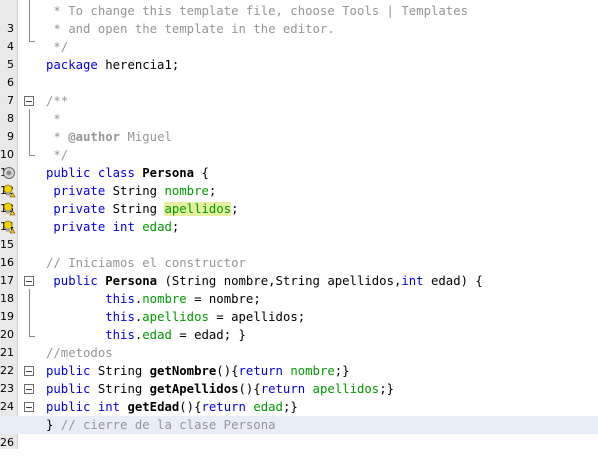 Image resolution: width=598 pixels, height=470 pixels. What do you see at coordinates (299, 108) in the screenshot?
I see `code-line: 8 /**` at bounding box center [299, 108].